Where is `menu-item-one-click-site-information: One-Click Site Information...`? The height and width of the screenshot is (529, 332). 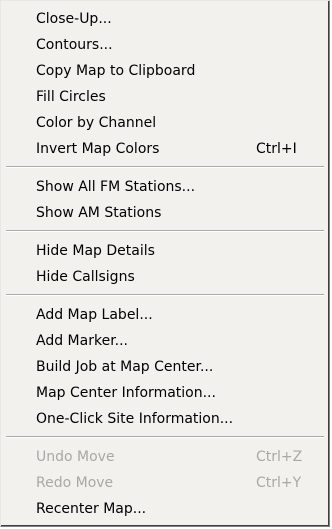 menu-item-one-click-site-information: One-Click Site Information... is located at coordinates (170, 419).